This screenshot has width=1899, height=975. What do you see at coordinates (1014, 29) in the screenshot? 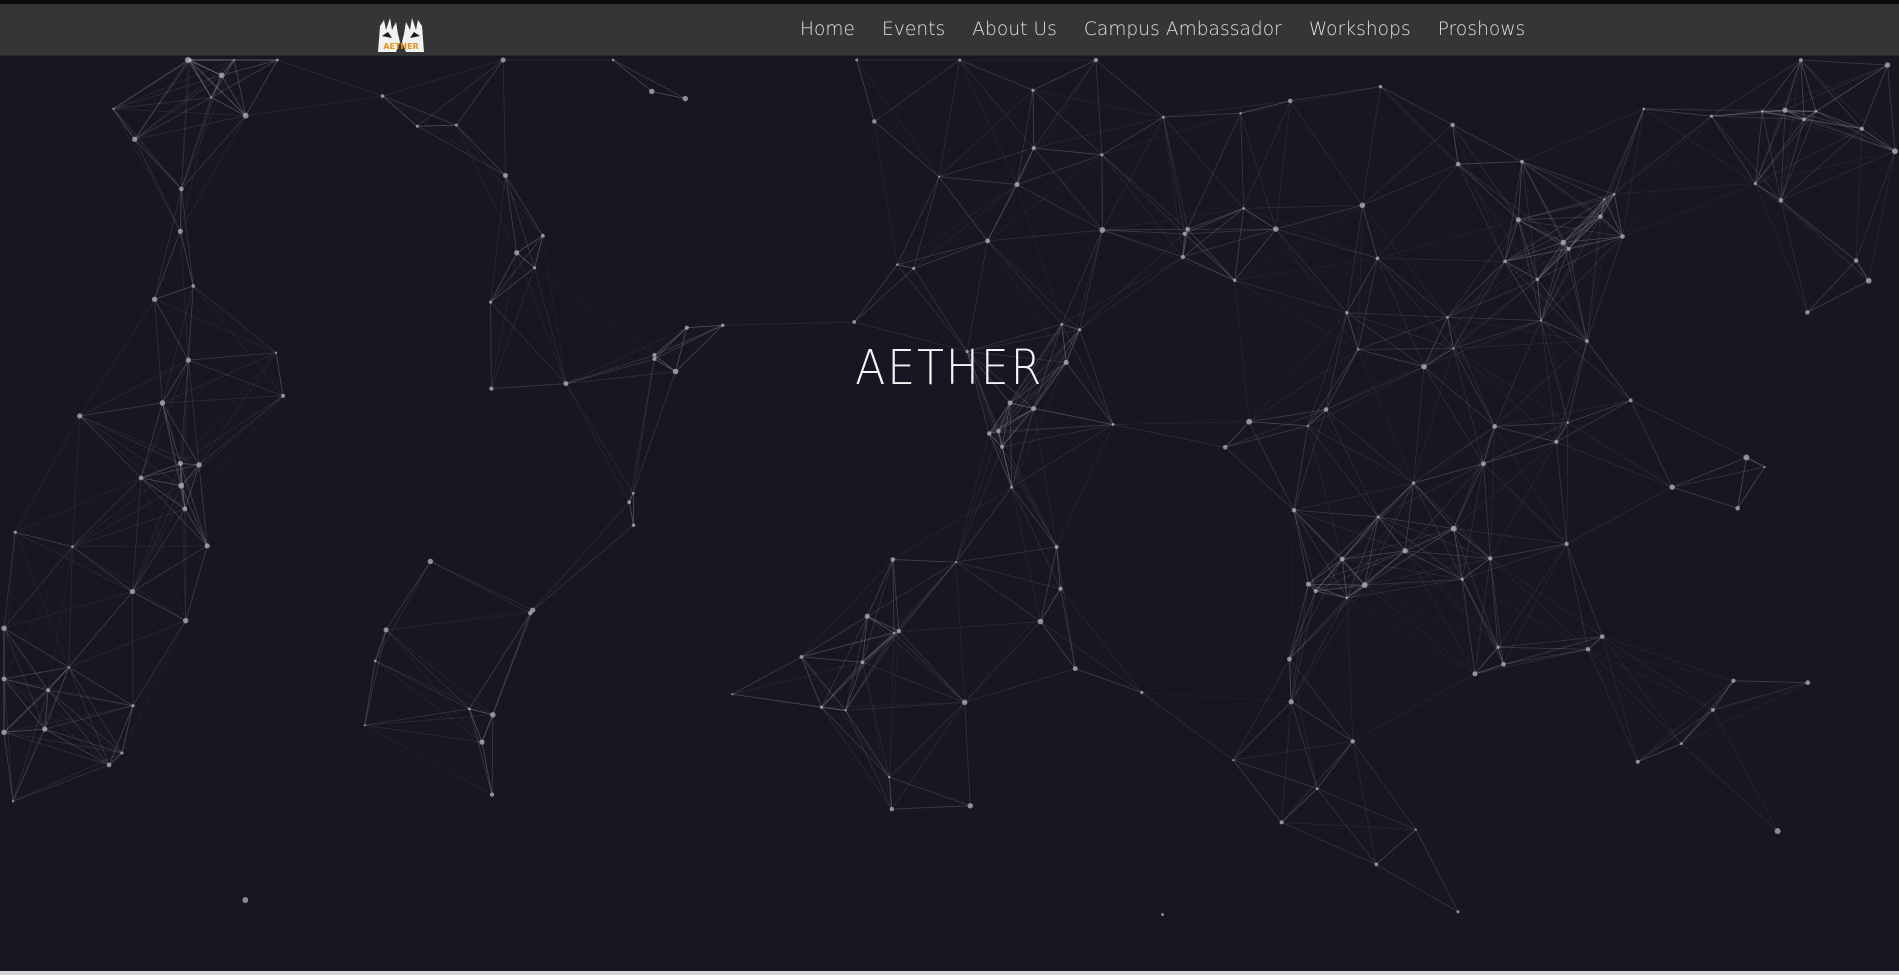
I see `nav-item-about-us: About Us` at bounding box center [1014, 29].